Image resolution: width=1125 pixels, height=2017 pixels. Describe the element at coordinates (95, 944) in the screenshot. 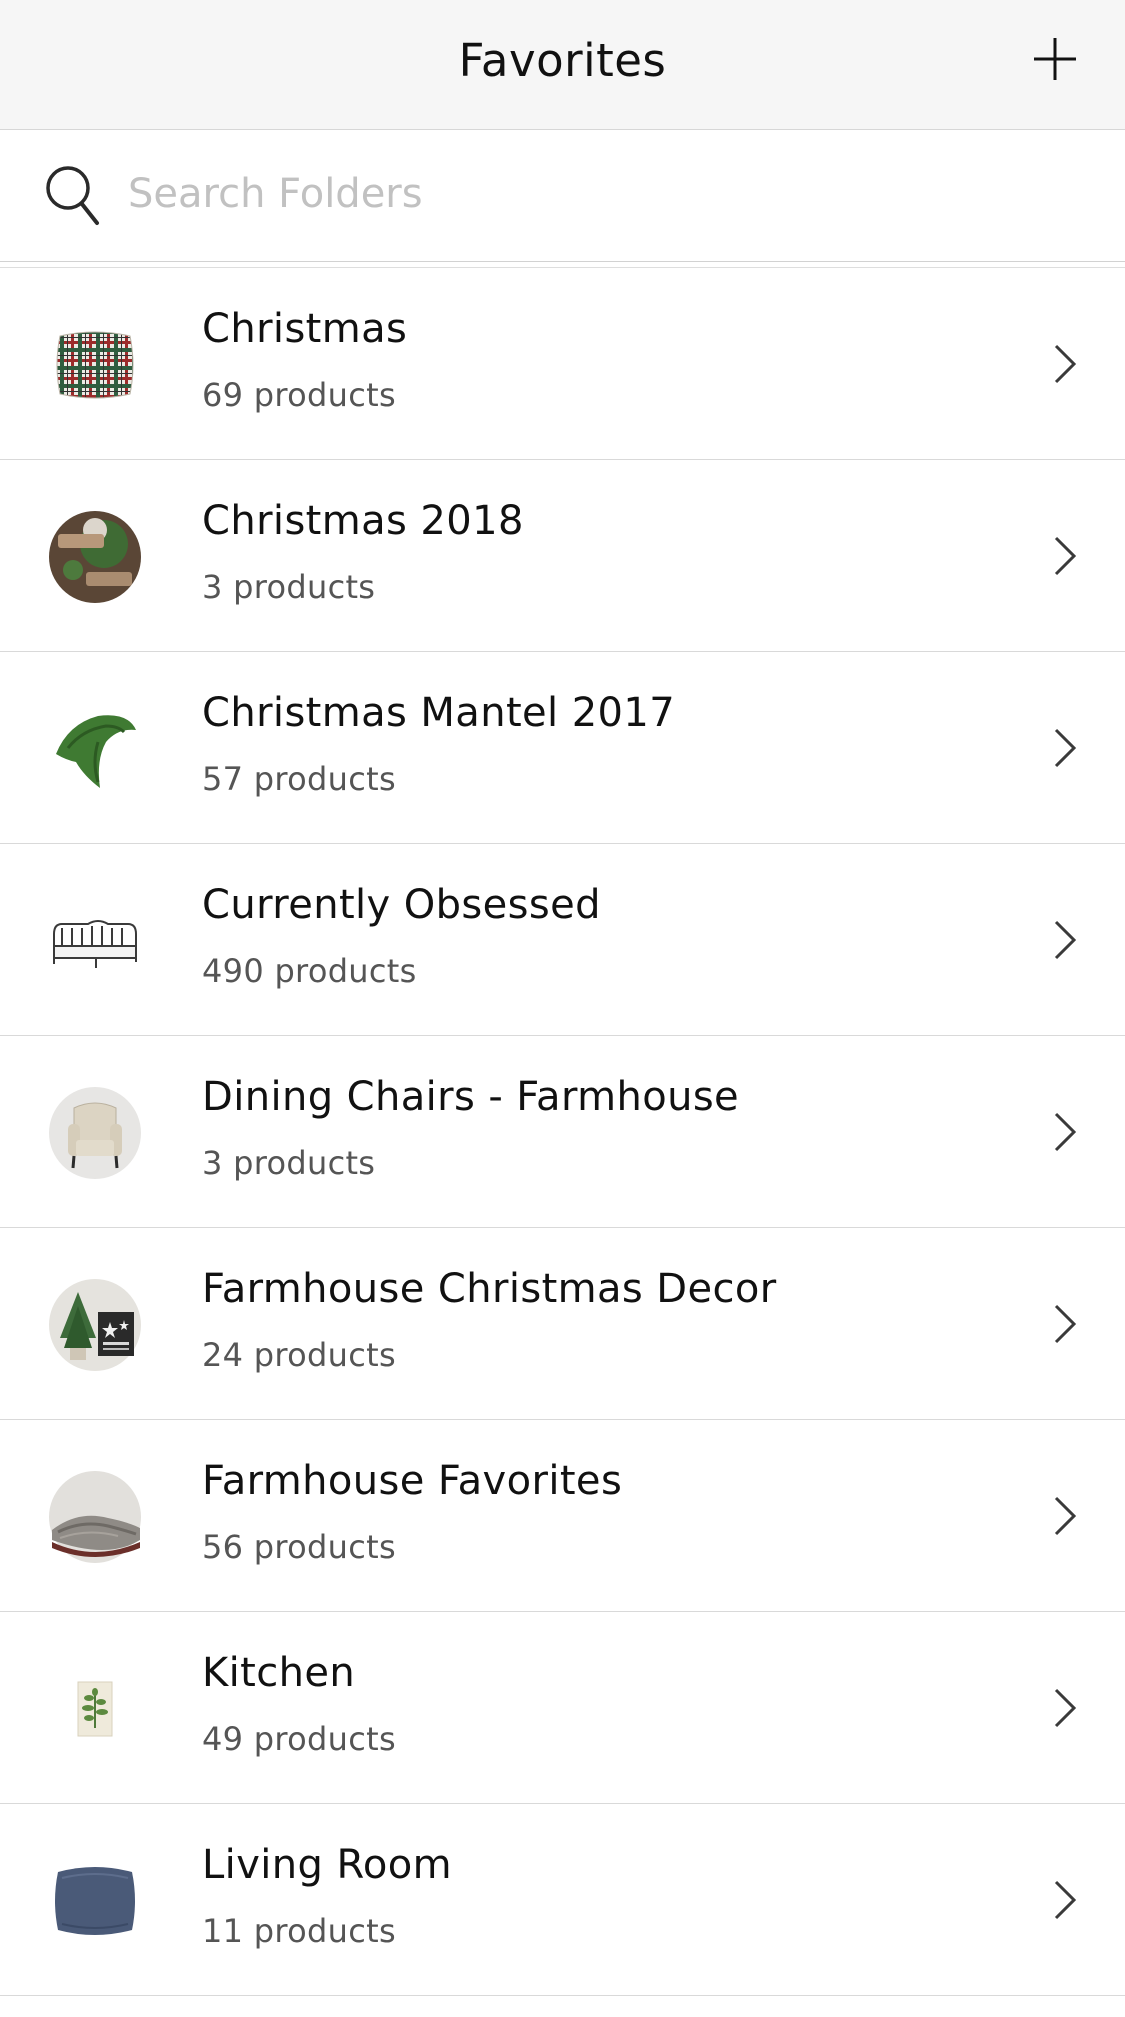

I see `metal-bed-frame-thumbnail` at that location.